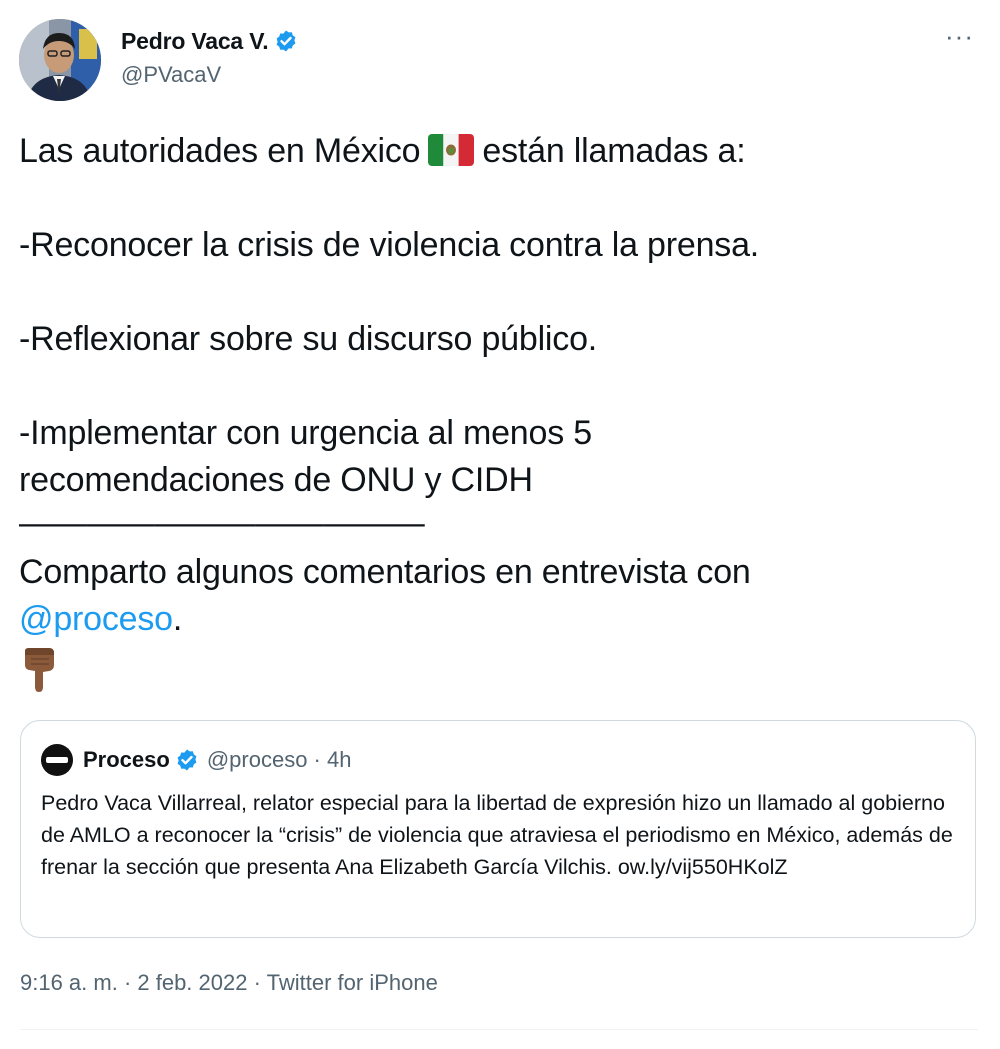 The height and width of the screenshot is (1049, 1000). I want to click on tweet-point-3-line-1: -Implementar con urgencia al menos 5, so click(305, 433).